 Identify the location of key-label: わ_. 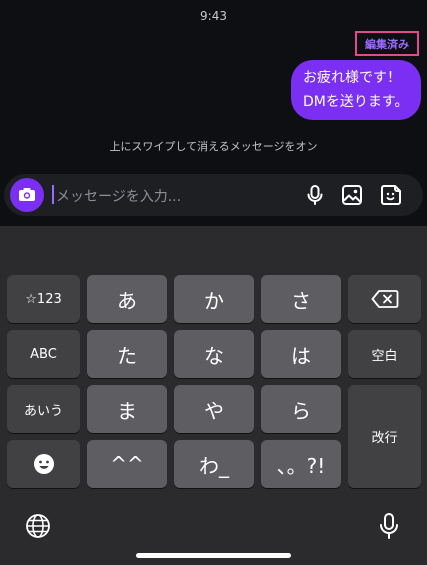
(214, 465).